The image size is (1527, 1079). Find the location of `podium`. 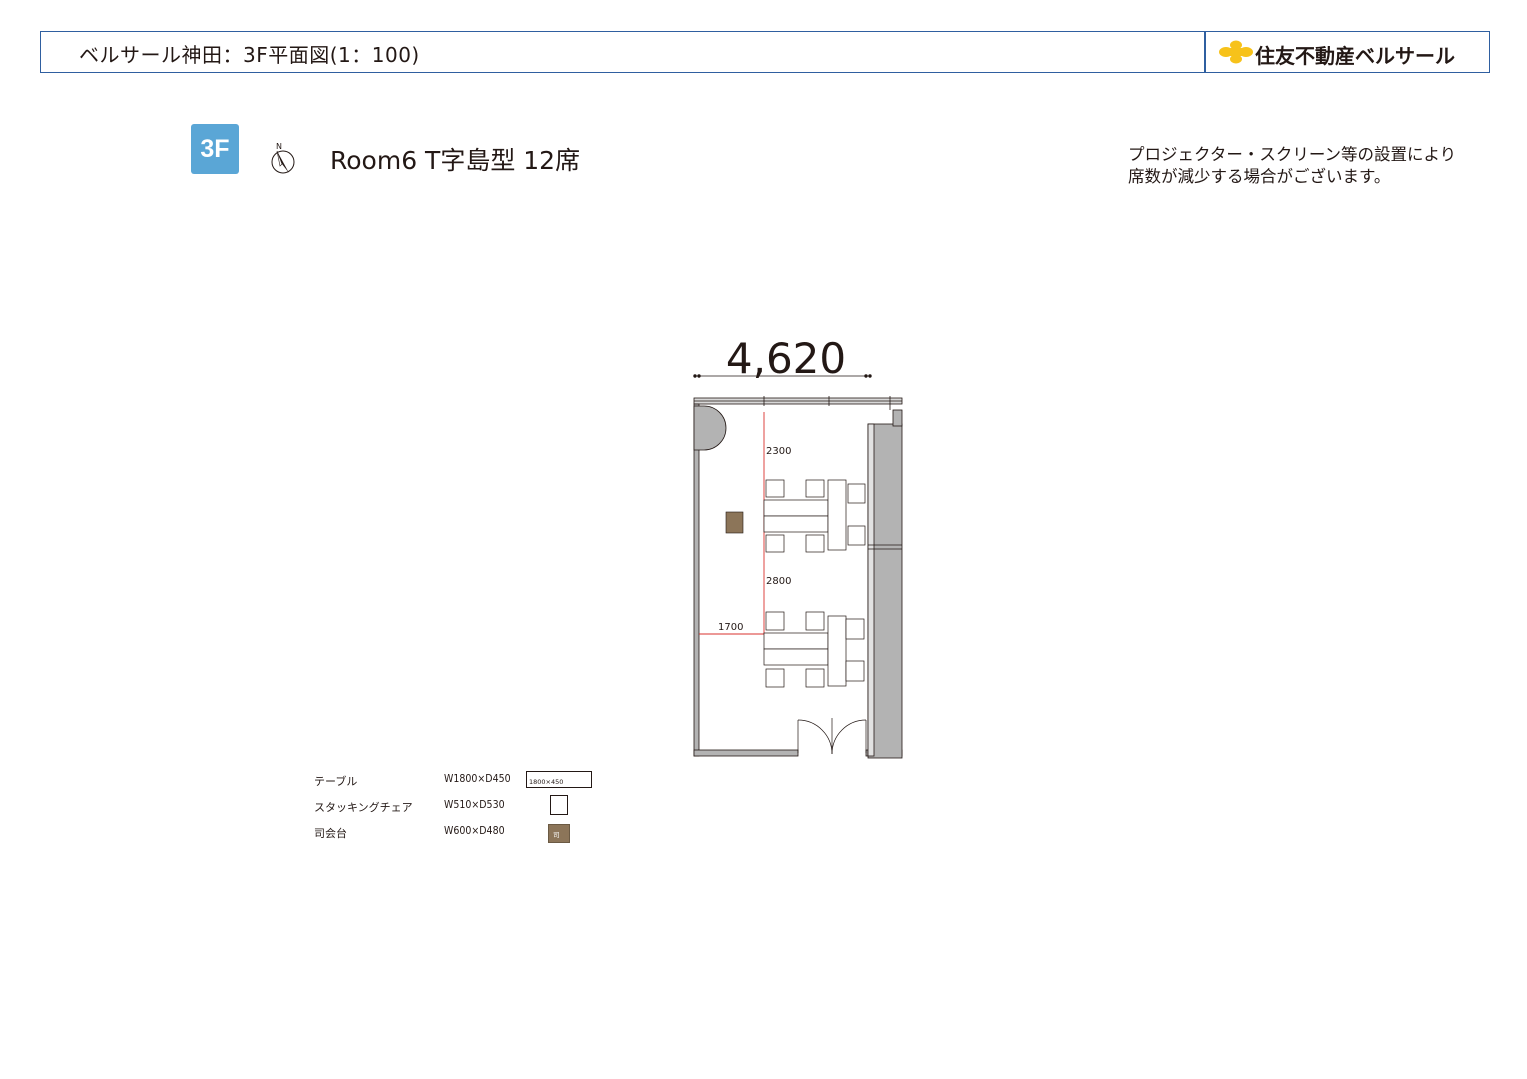

podium is located at coordinates (734, 522).